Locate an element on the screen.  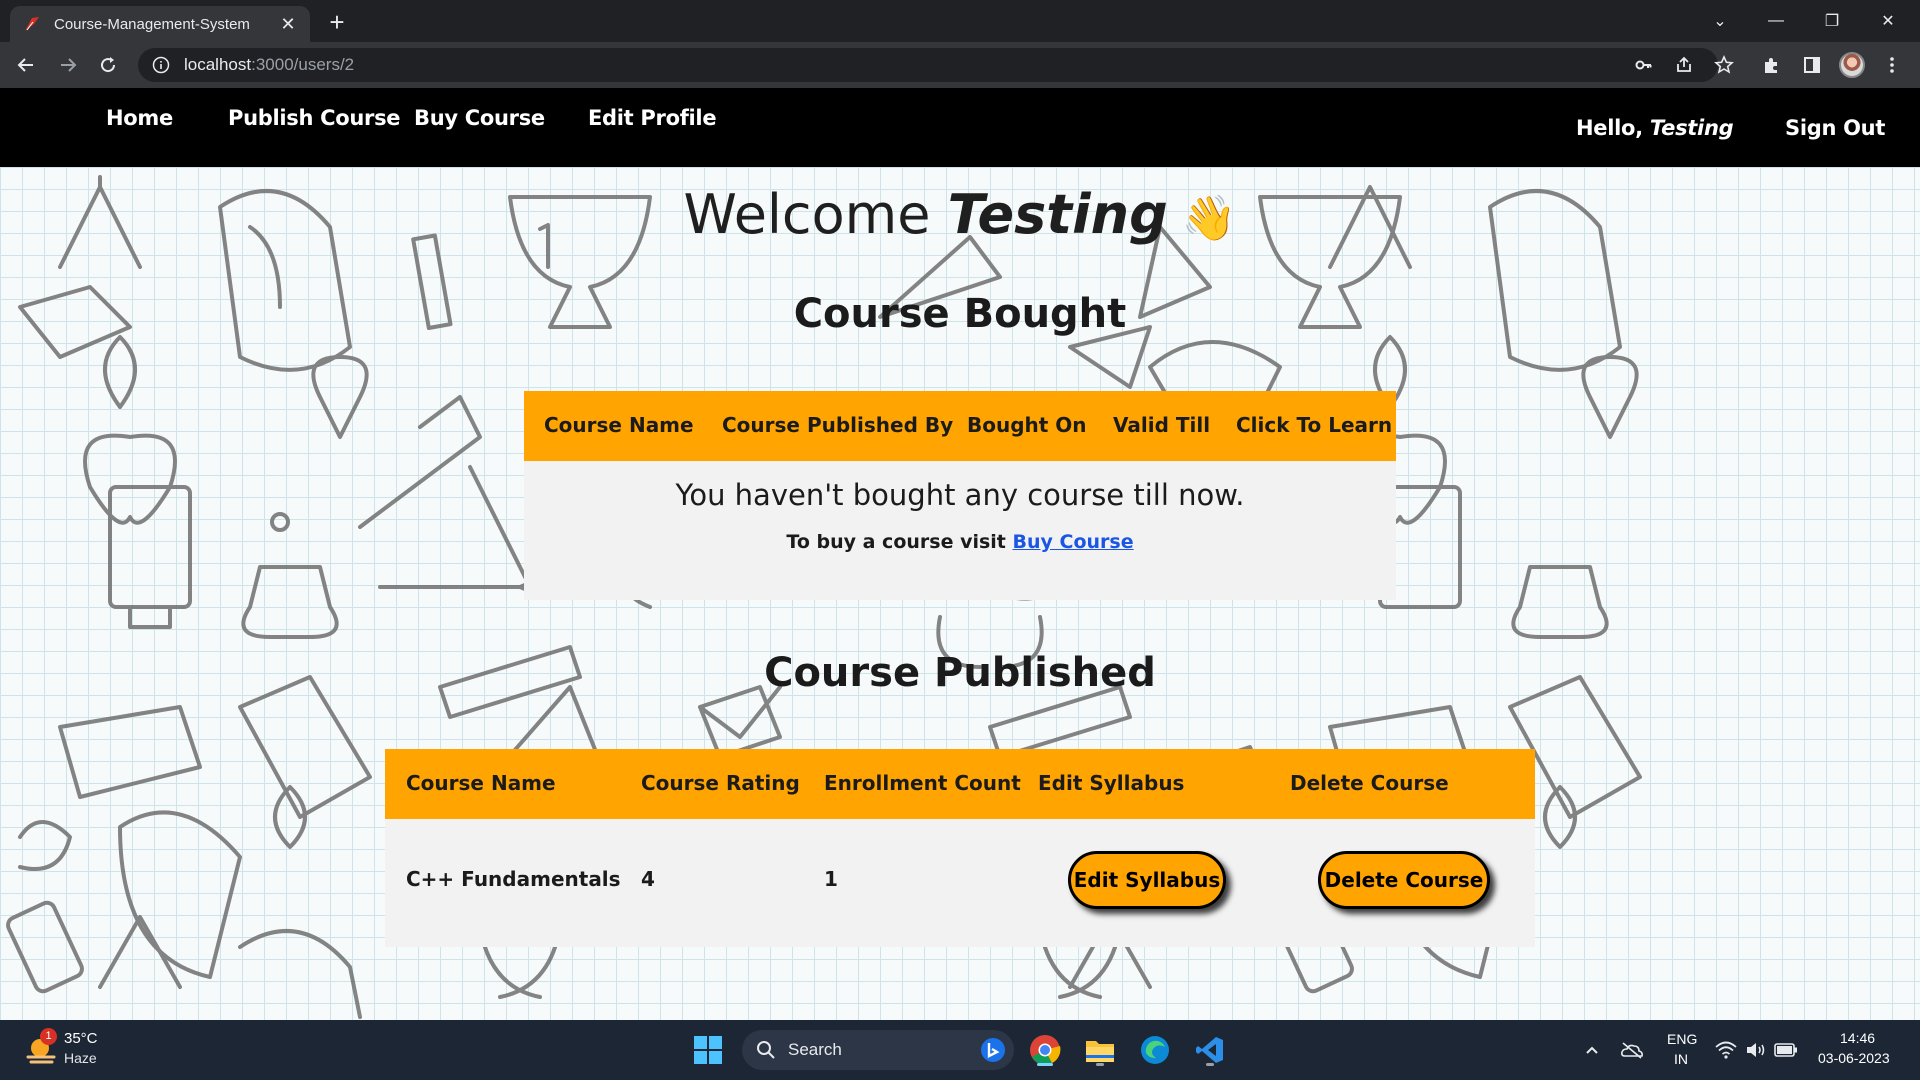
share-icon is located at coordinates (1684, 65).